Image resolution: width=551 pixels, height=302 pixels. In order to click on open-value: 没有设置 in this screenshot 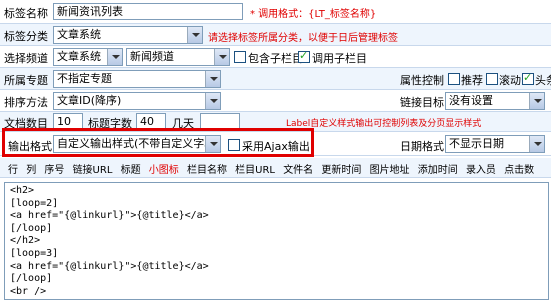, I will do `click(471, 100)`.